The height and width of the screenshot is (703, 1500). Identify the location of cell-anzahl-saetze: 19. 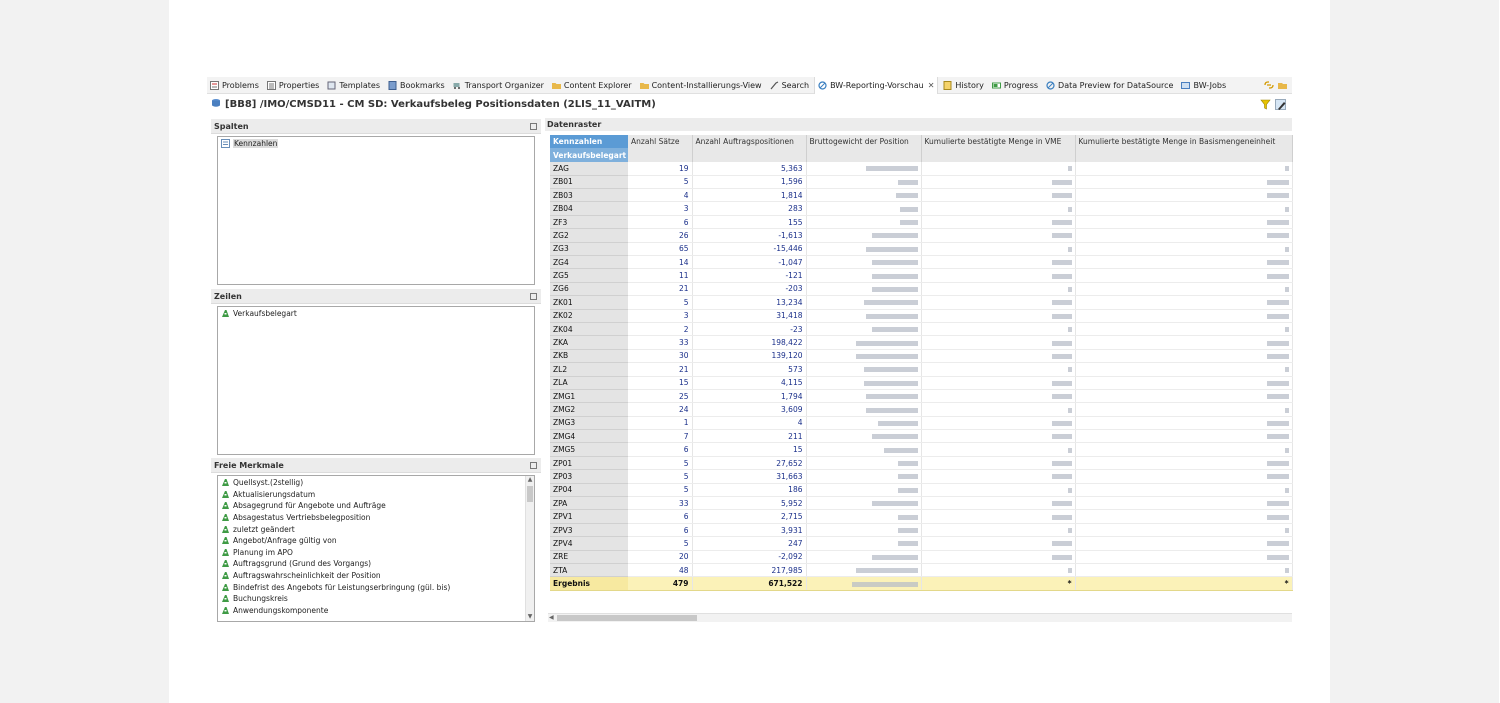
(660, 168).